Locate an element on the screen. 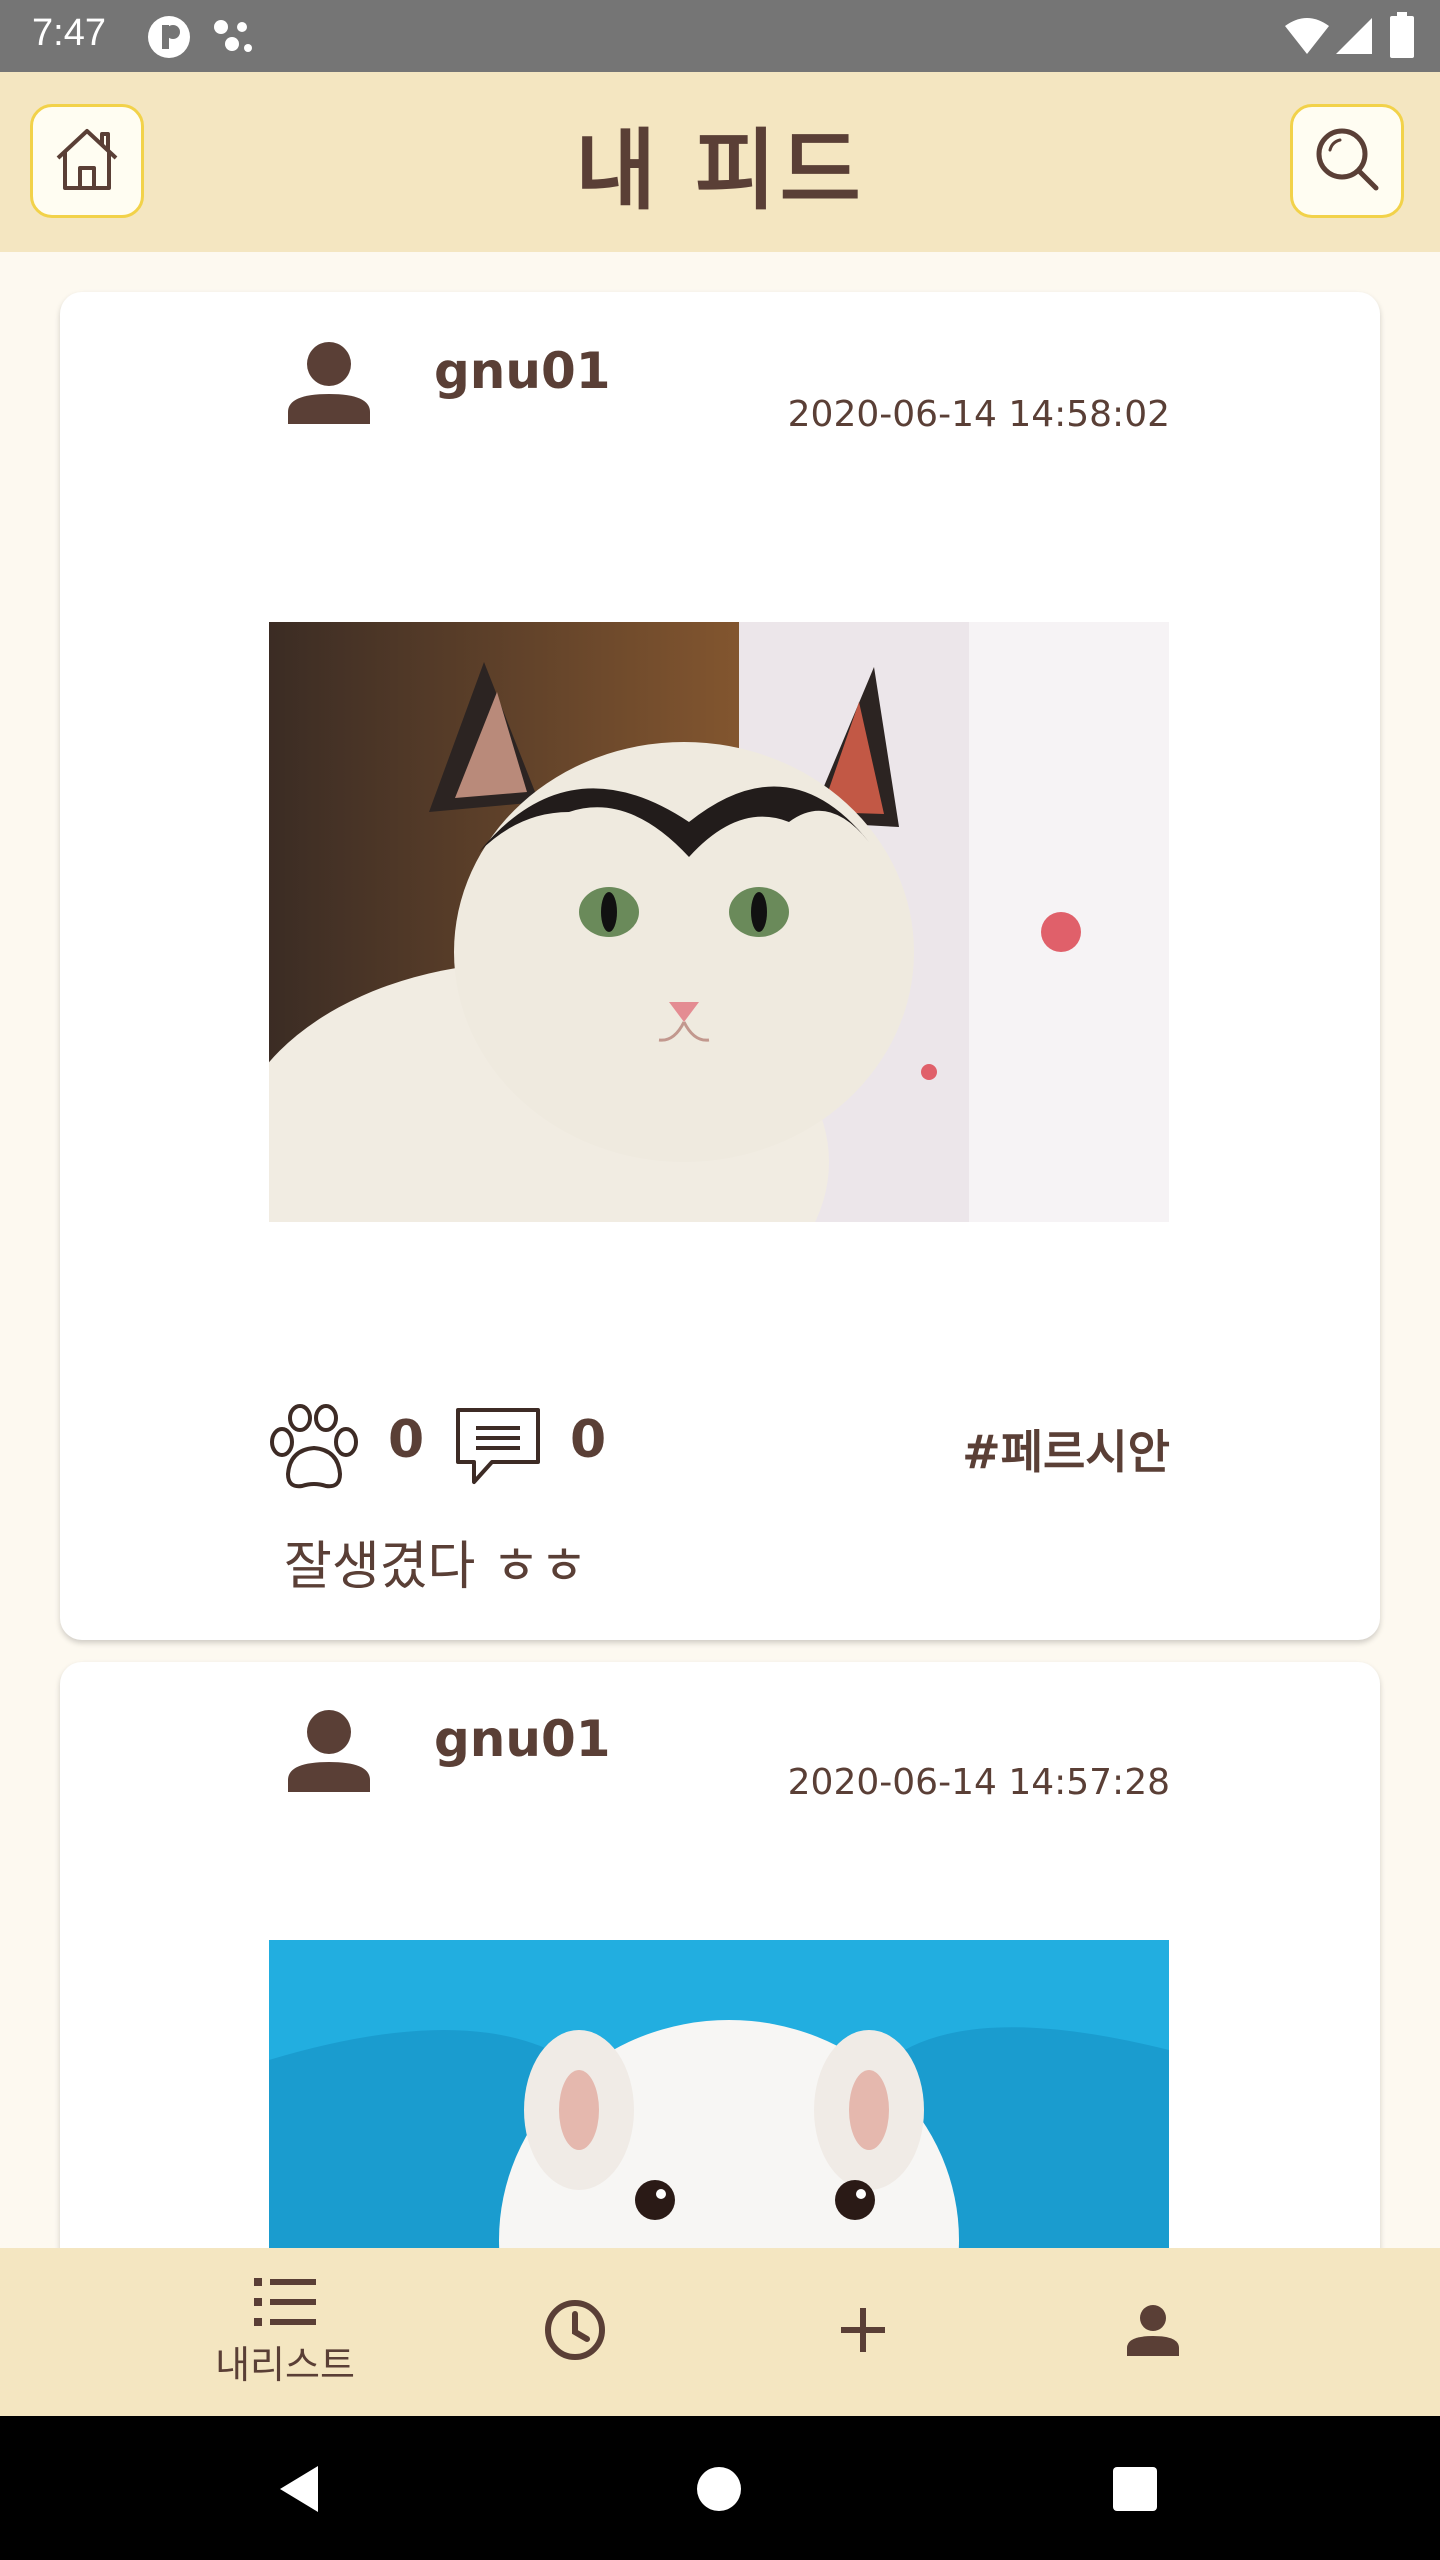 The height and width of the screenshot is (2560, 1440). home-circle-icon is located at coordinates (719, 2491).